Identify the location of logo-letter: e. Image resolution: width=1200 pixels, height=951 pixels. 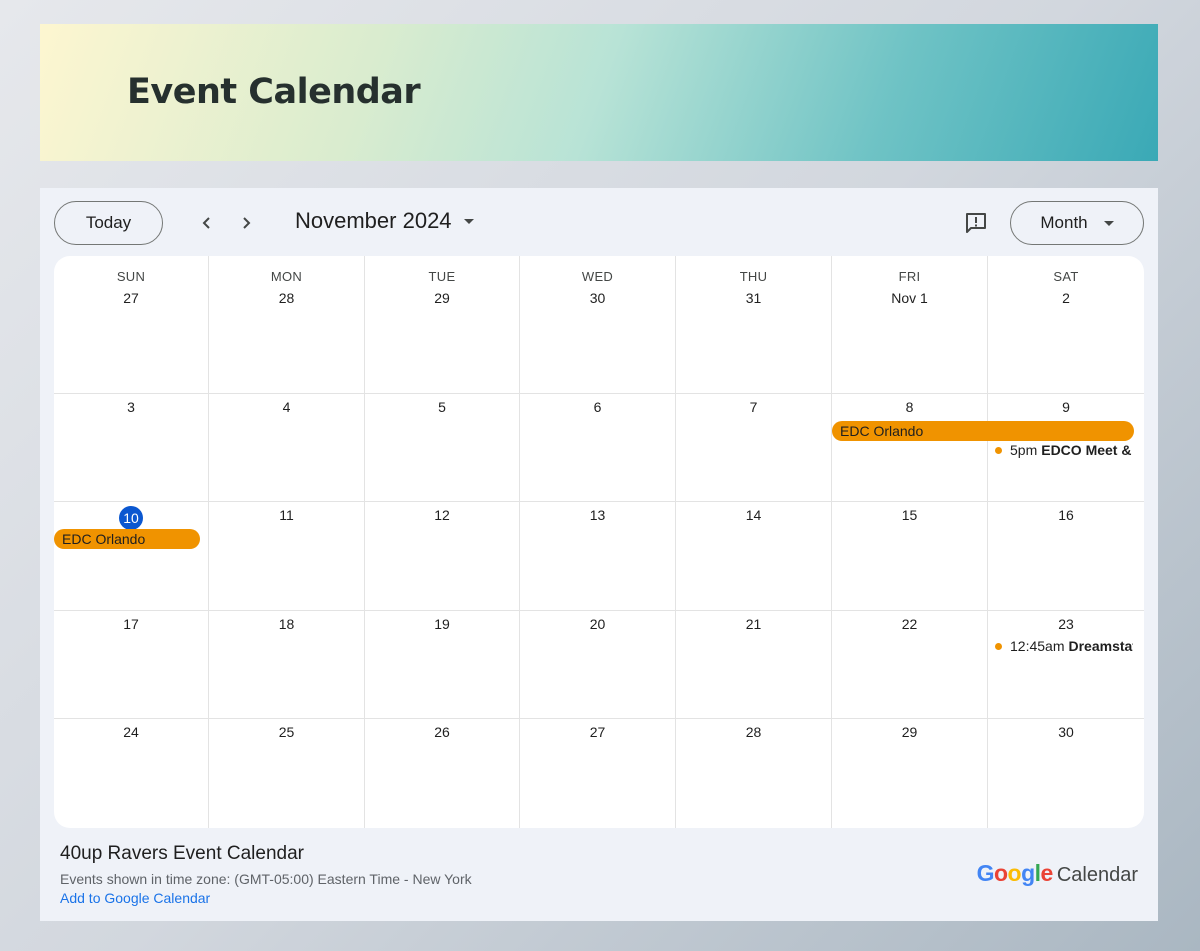
(1047, 873).